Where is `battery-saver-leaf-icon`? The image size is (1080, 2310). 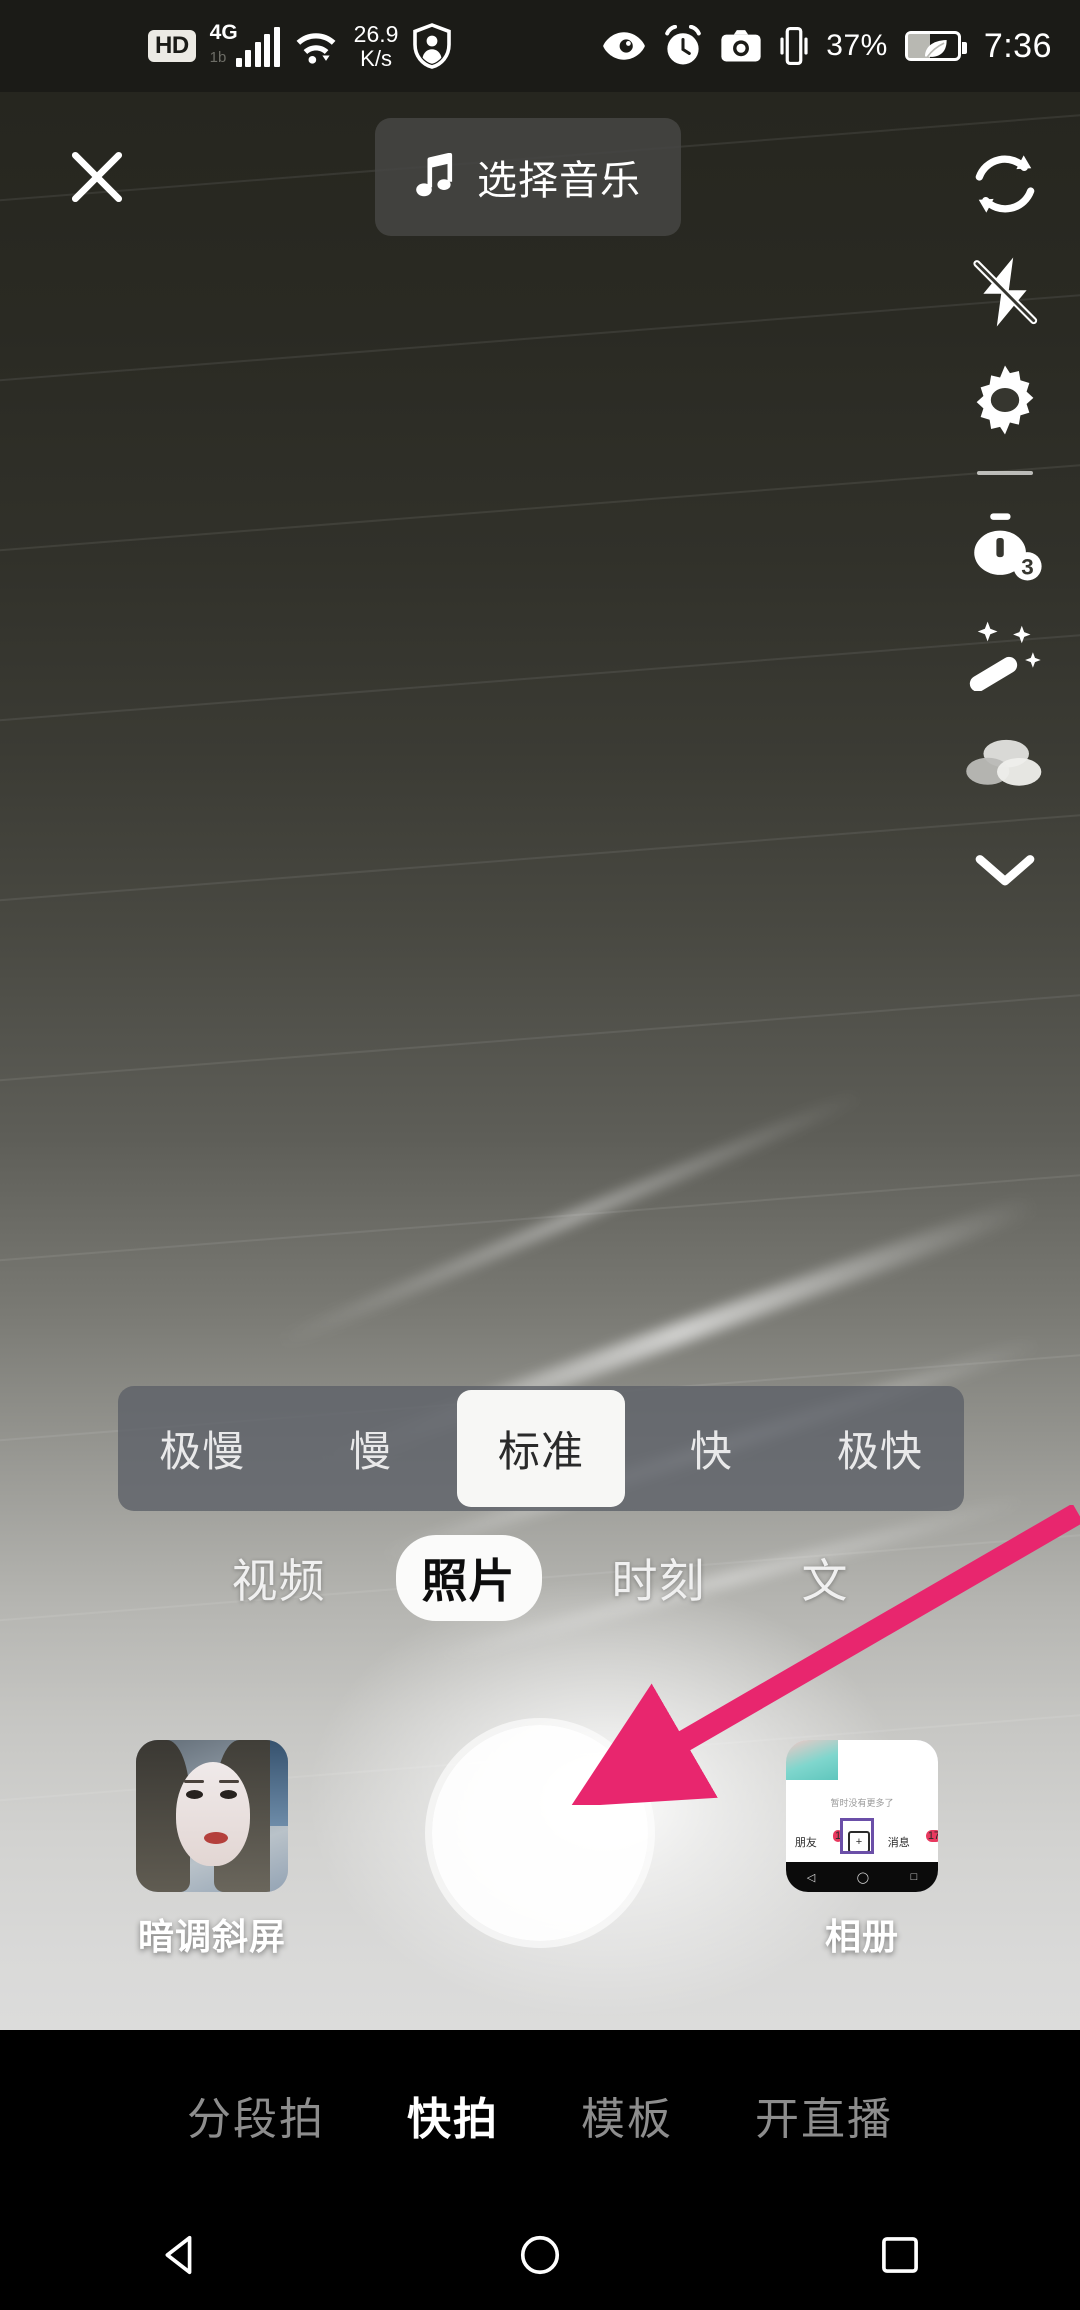
battery-saver-leaf-icon is located at coordinates (935, 46).